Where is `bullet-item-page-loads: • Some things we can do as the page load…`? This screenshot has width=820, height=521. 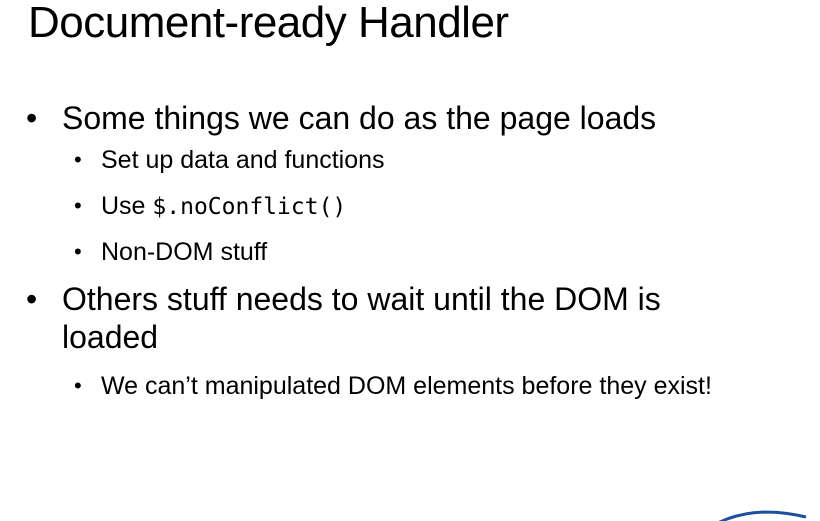 bullet-item-page-loads: • Some things we can do as the page load… is located at coordinates (416, 119).